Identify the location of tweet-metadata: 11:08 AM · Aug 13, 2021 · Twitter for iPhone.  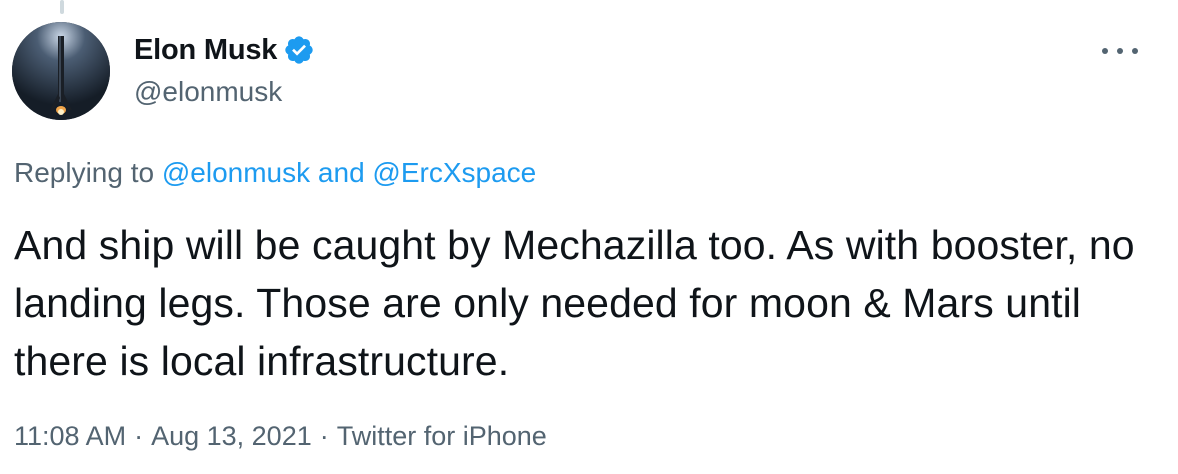
(280, 436).